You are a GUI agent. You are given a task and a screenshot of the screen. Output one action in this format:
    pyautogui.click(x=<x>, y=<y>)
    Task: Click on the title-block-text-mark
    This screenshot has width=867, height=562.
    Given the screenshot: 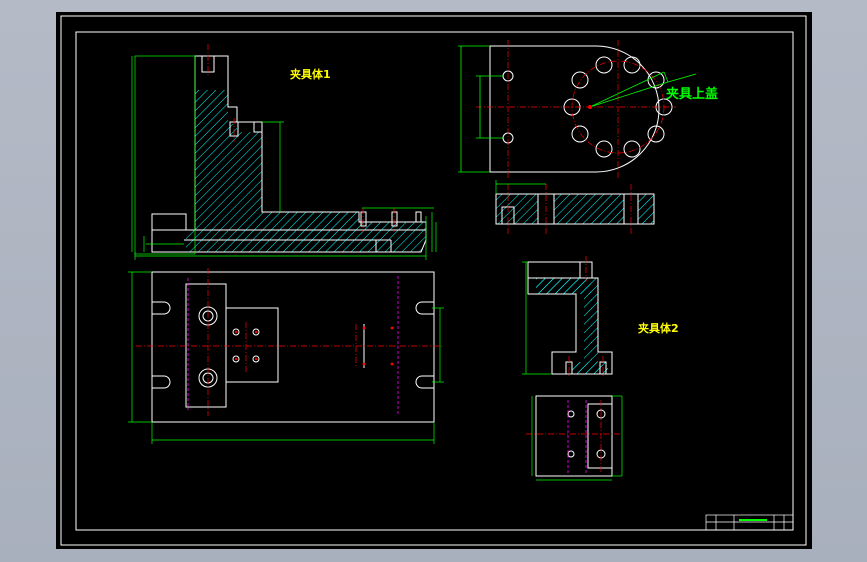 What is the action you would take?
    pyautogui.click(x=753, y=520)
    